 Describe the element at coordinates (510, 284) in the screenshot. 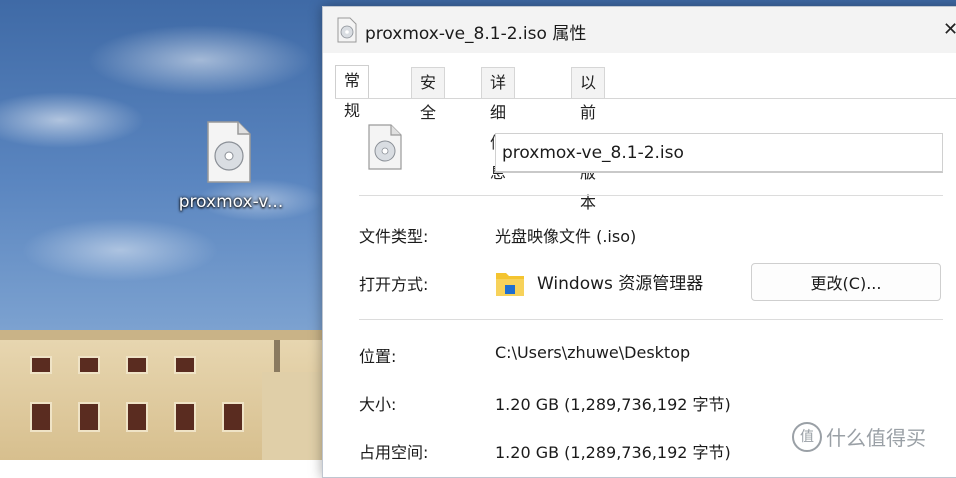

I see `folder-icon` at that location.